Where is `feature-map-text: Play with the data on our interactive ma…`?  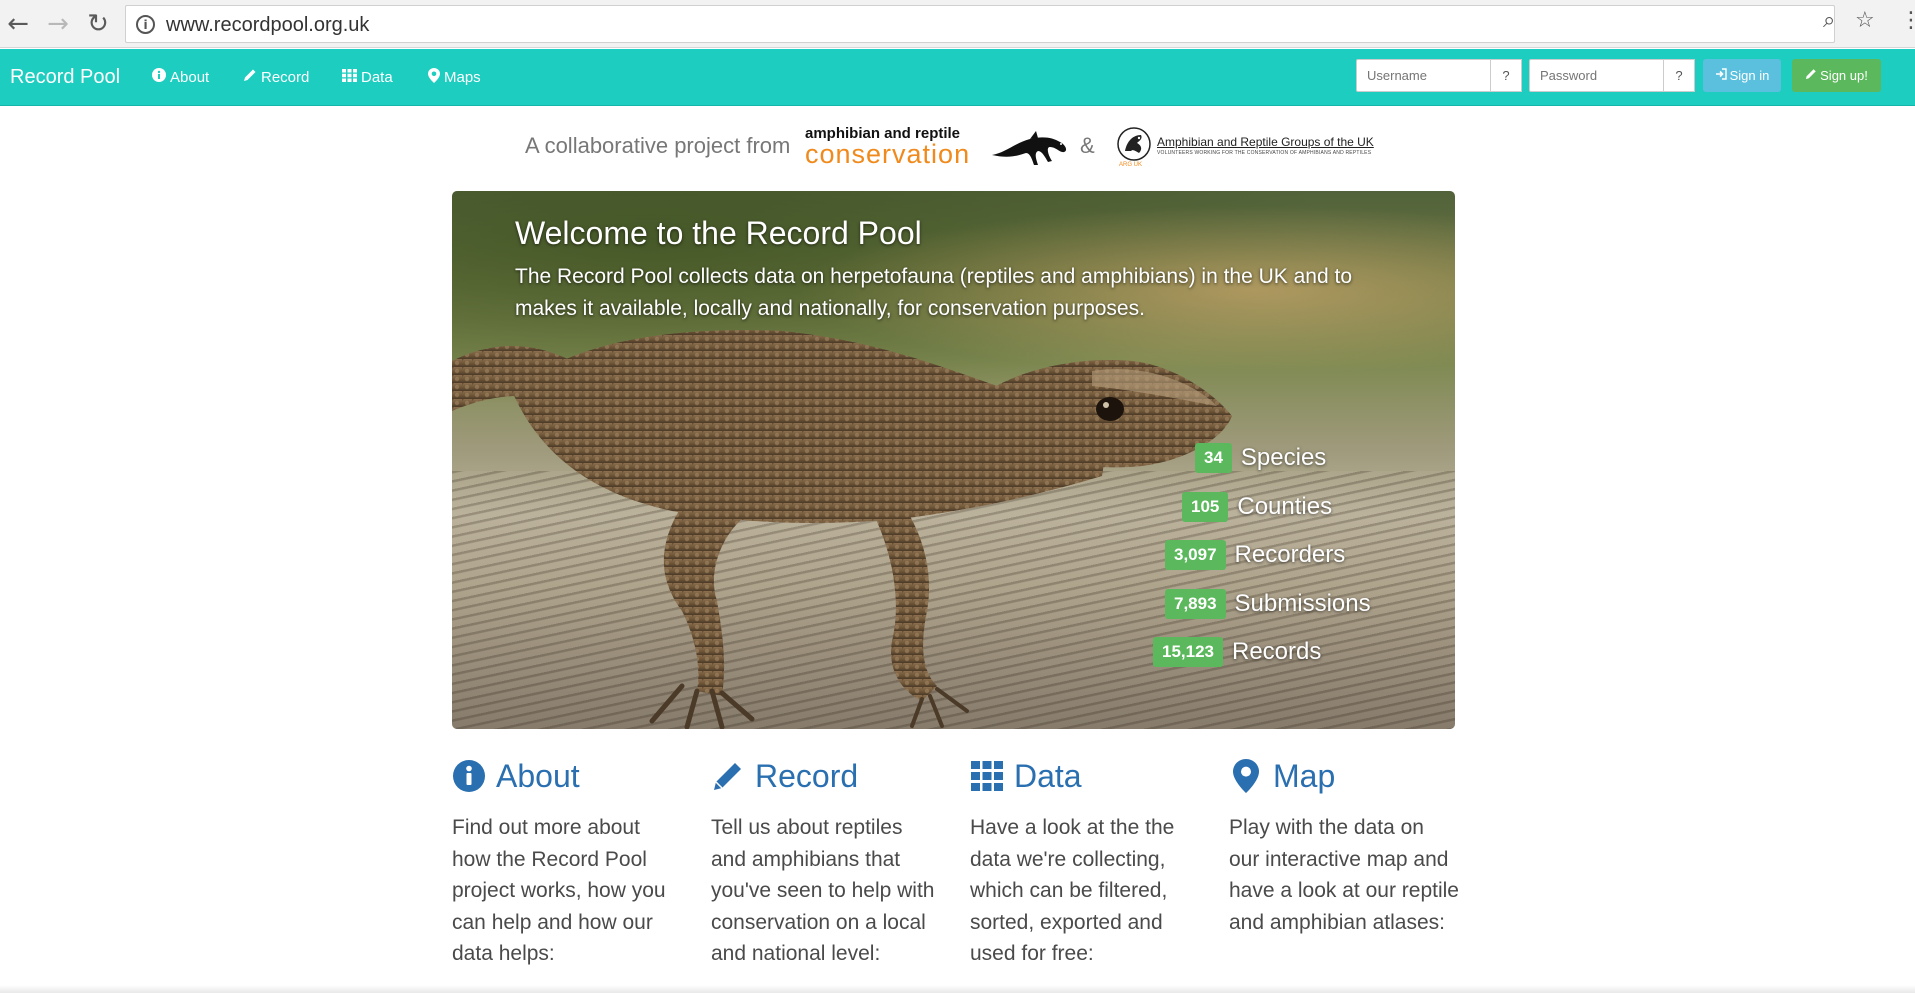
feature-map-text: Play with the data on our interactive ma… is located at coordinates (1344, 875).